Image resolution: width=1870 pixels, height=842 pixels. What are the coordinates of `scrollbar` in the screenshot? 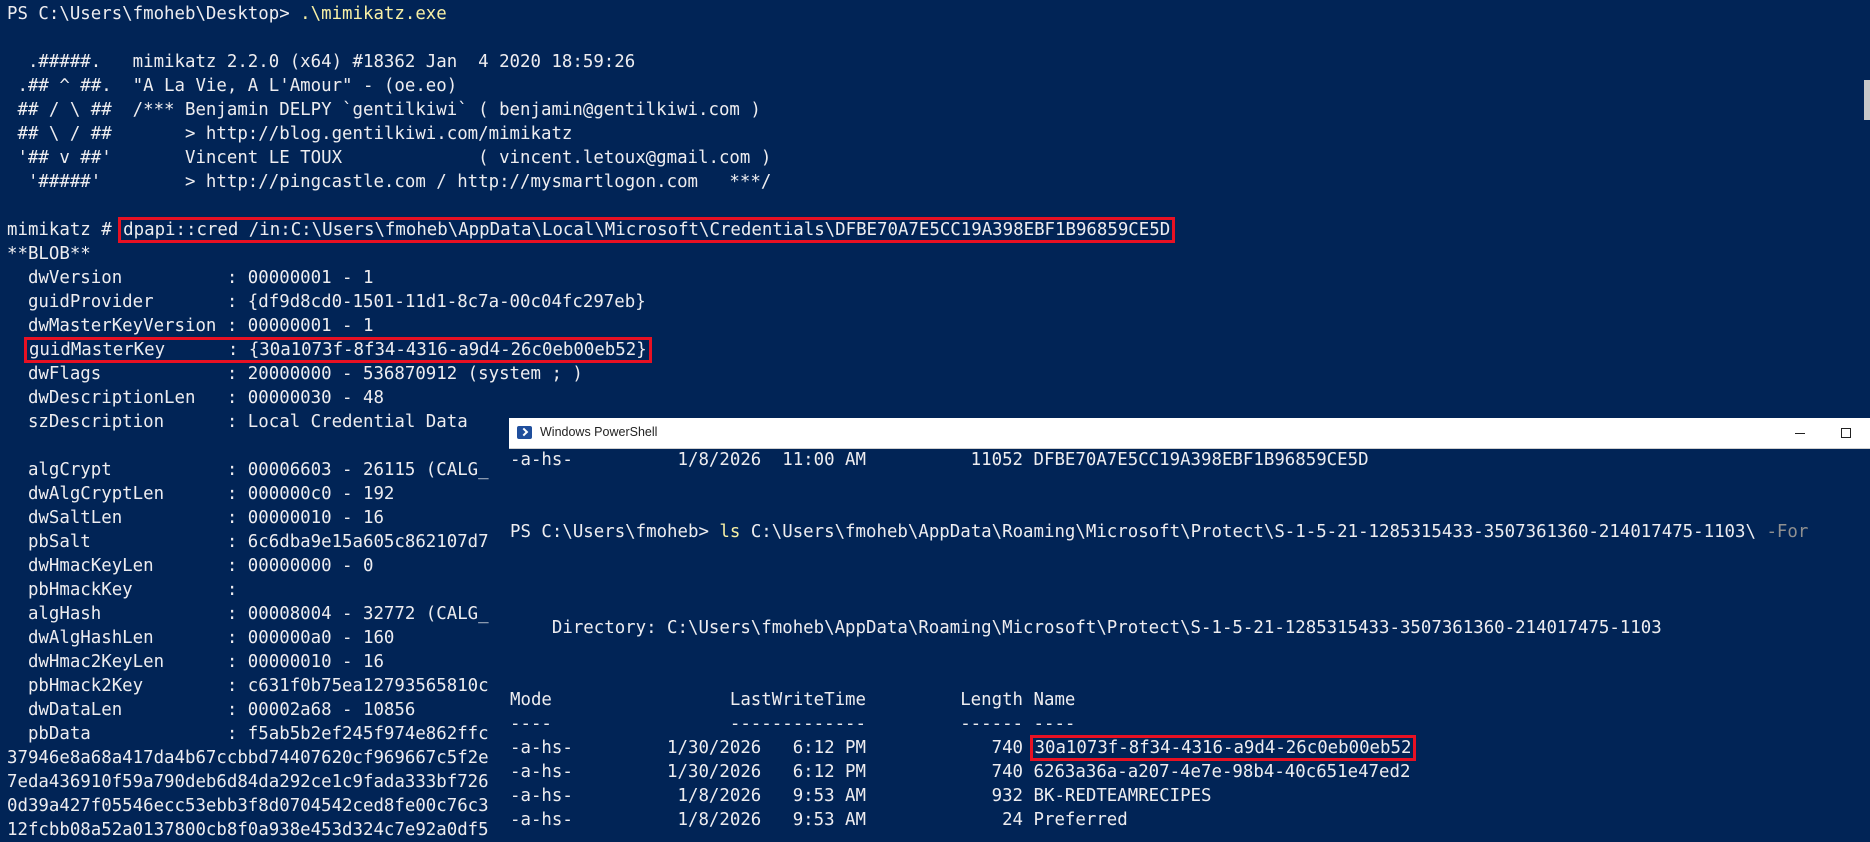 It's located at (1867, 100).